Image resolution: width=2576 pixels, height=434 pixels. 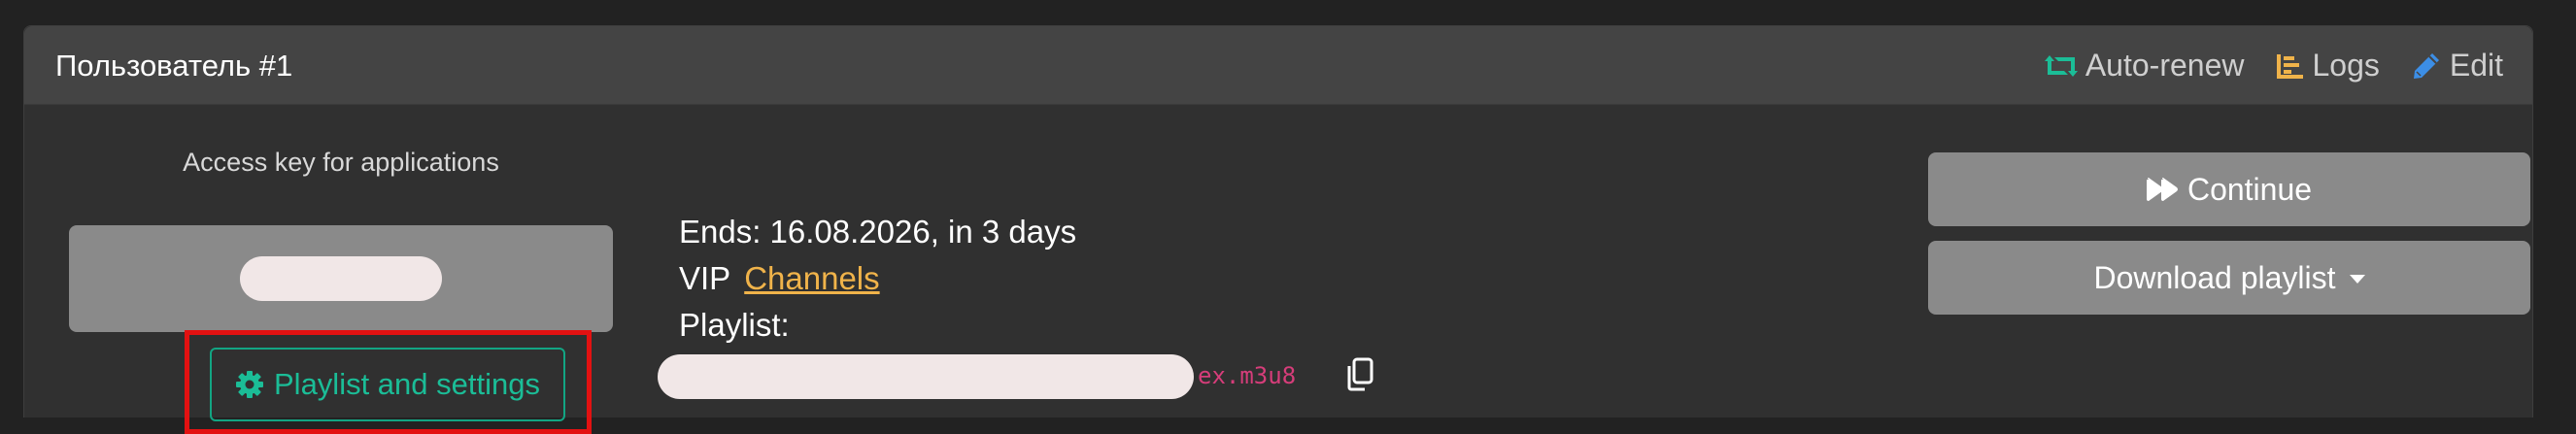 I want to click on gear-icon, so click(x=249, y=384).